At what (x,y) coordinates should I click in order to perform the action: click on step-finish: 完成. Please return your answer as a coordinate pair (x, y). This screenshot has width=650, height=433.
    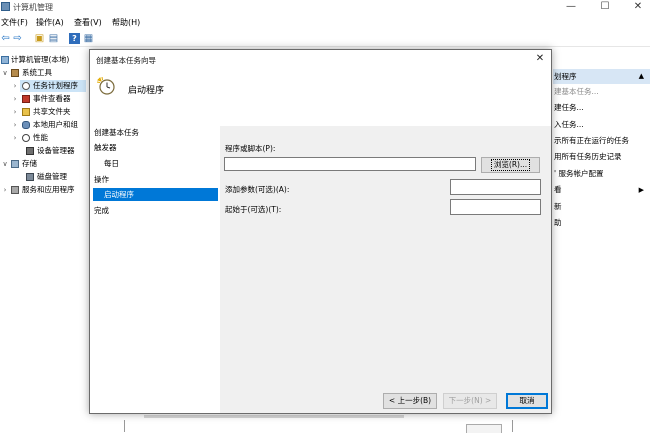
    Looking at the image, I should click on (101, 210).